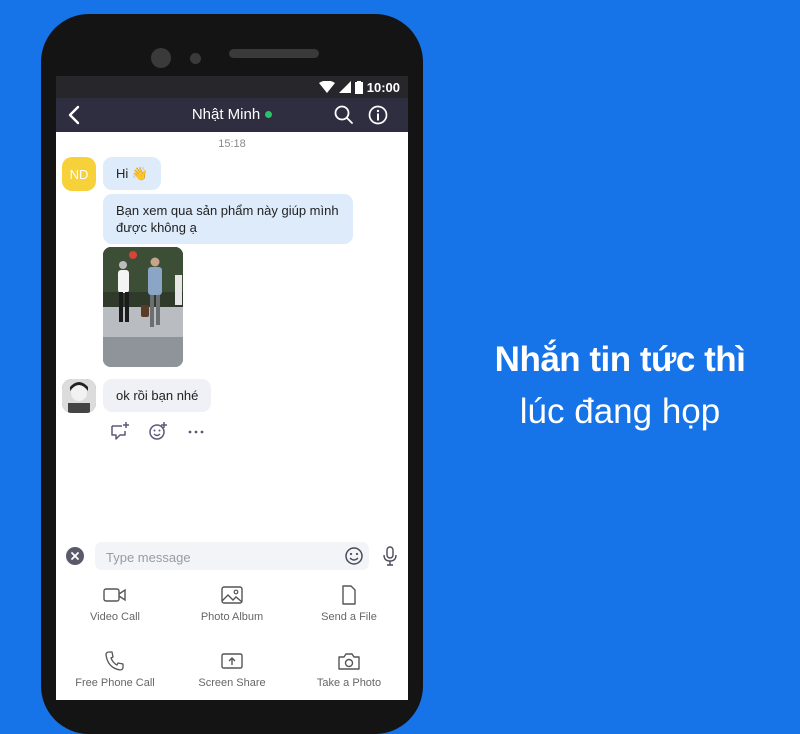 The height and width of the screenshot is (734, 800). What do you see at coordinates (232, 670) in the screenshot?
I see `screen-share-button: Screen Share` at bounding box center [232, 670].